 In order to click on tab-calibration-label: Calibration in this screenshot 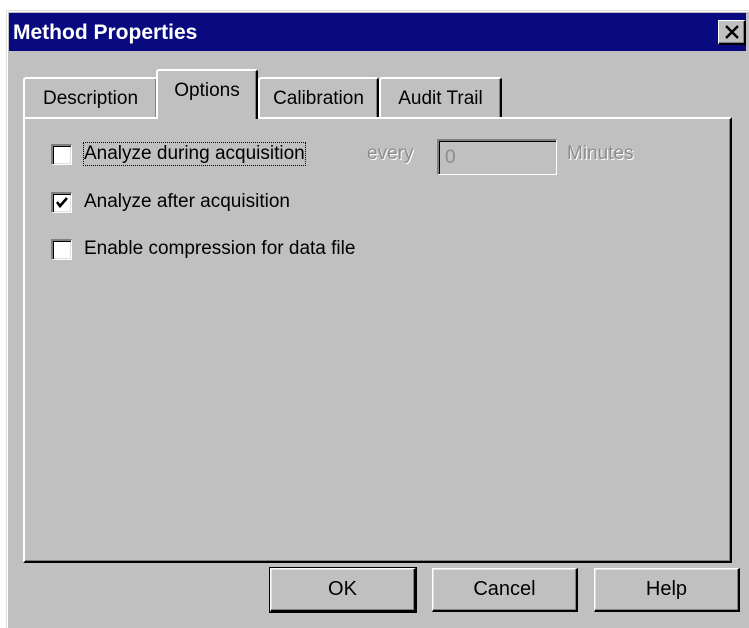, I will do `click(318, 98)`.